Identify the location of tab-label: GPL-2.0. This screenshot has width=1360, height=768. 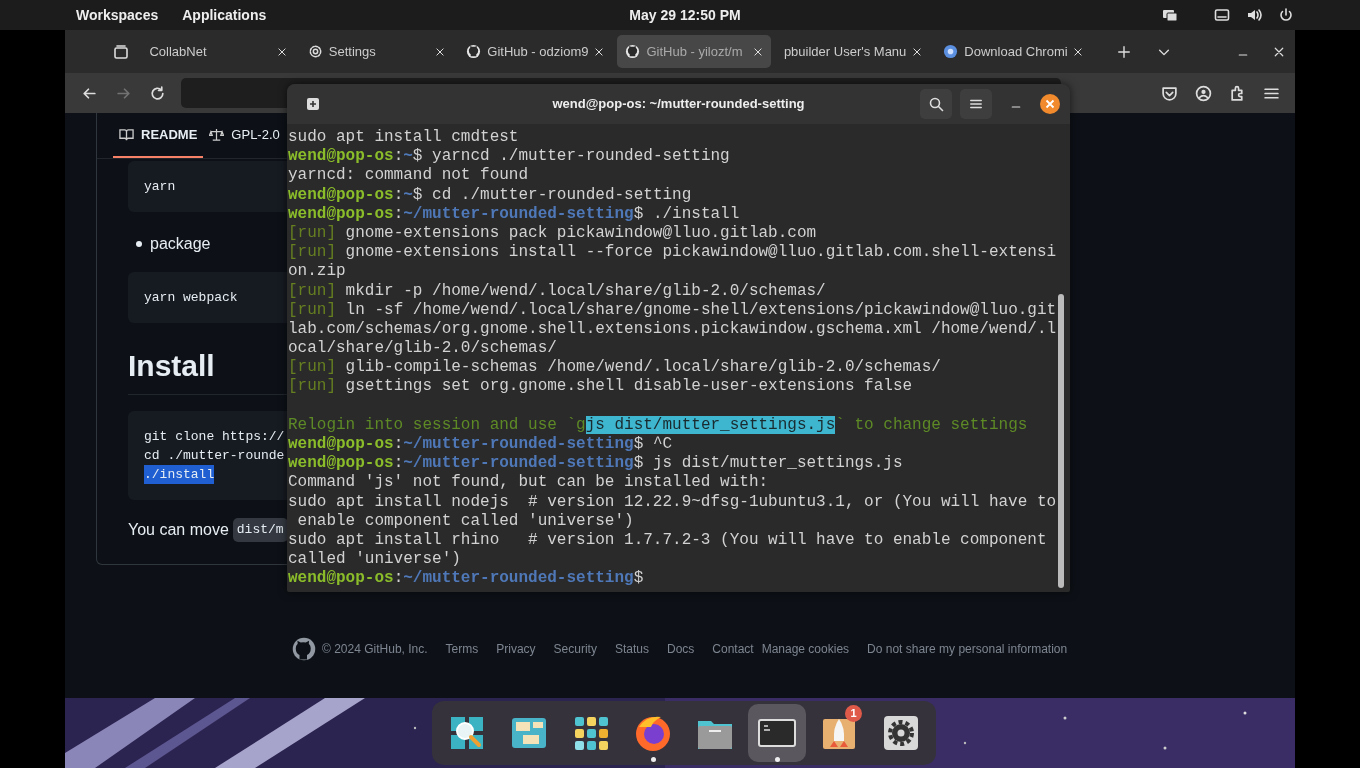
(255, 134).